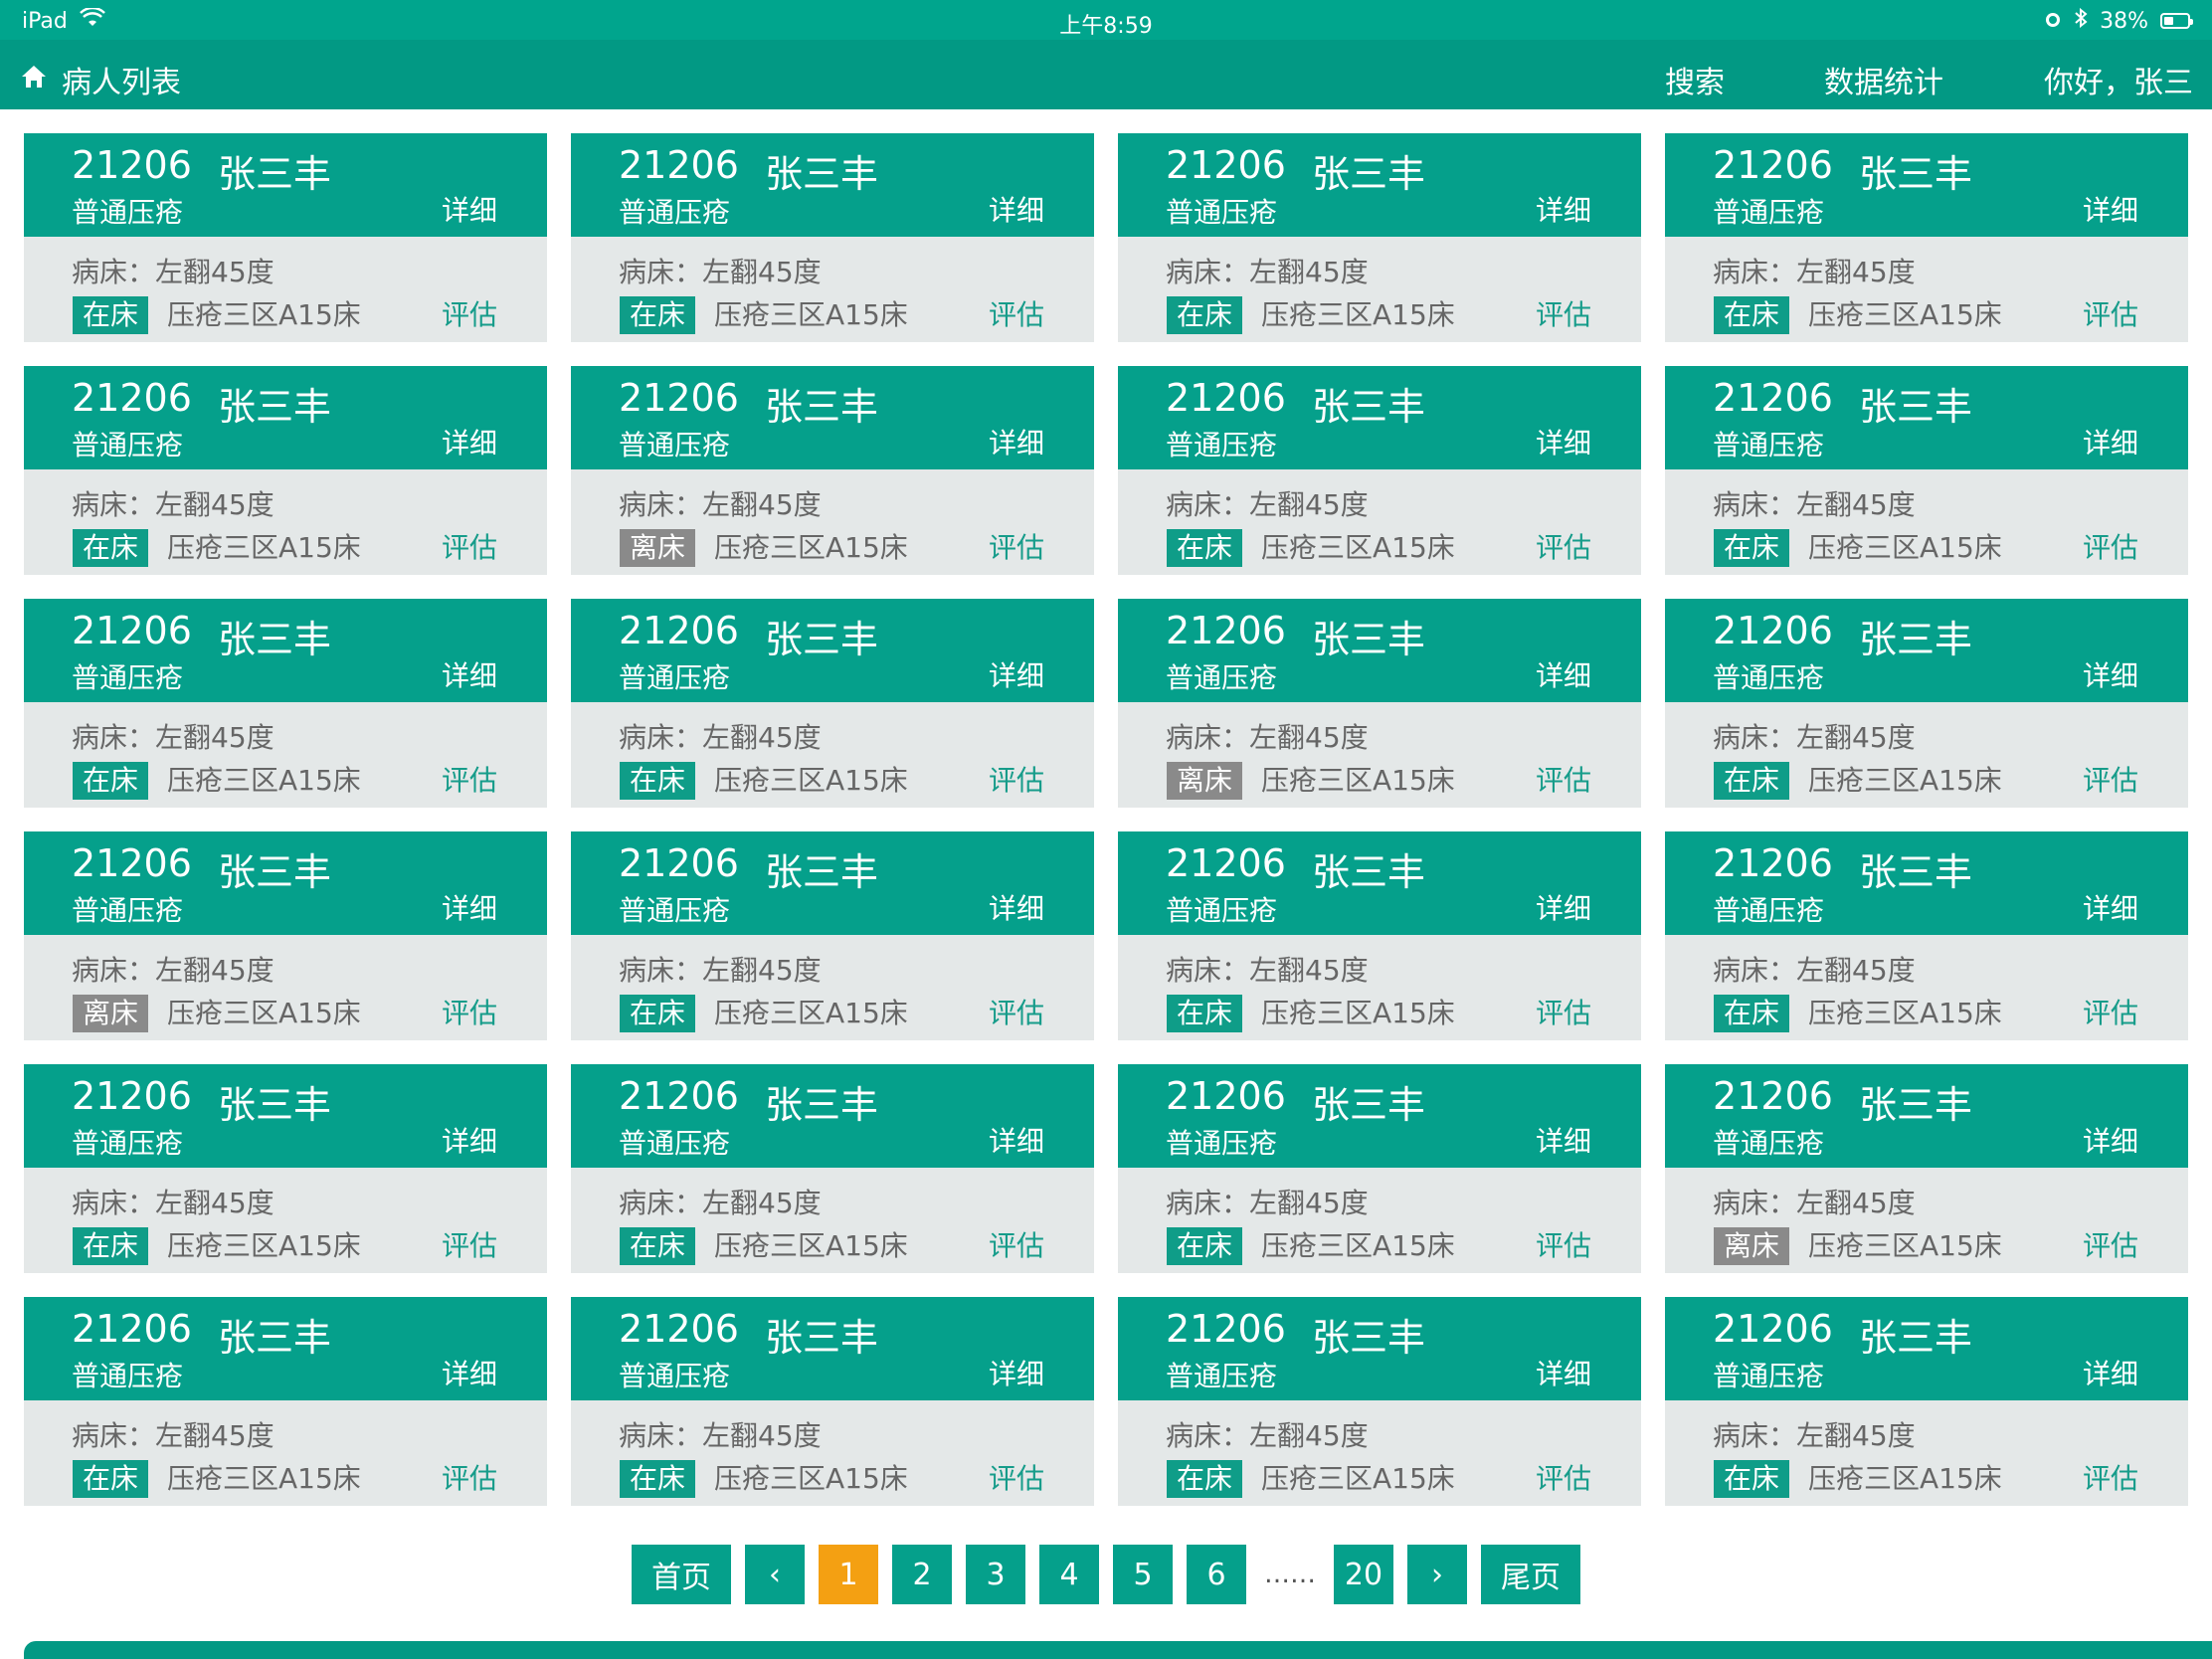 Image resolution: width=2212 pixels, height=1659 pixels. Describe the element at coordinates (2118, 79) in the screenshot. I see `user-greeting: 你好，张三` at that location.